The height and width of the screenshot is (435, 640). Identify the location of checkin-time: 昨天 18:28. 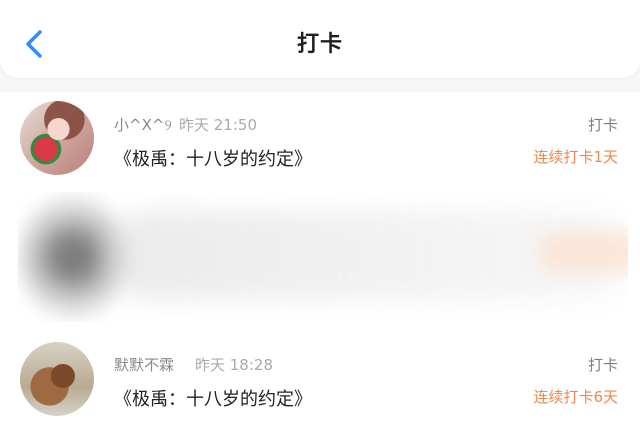
(234, 365).